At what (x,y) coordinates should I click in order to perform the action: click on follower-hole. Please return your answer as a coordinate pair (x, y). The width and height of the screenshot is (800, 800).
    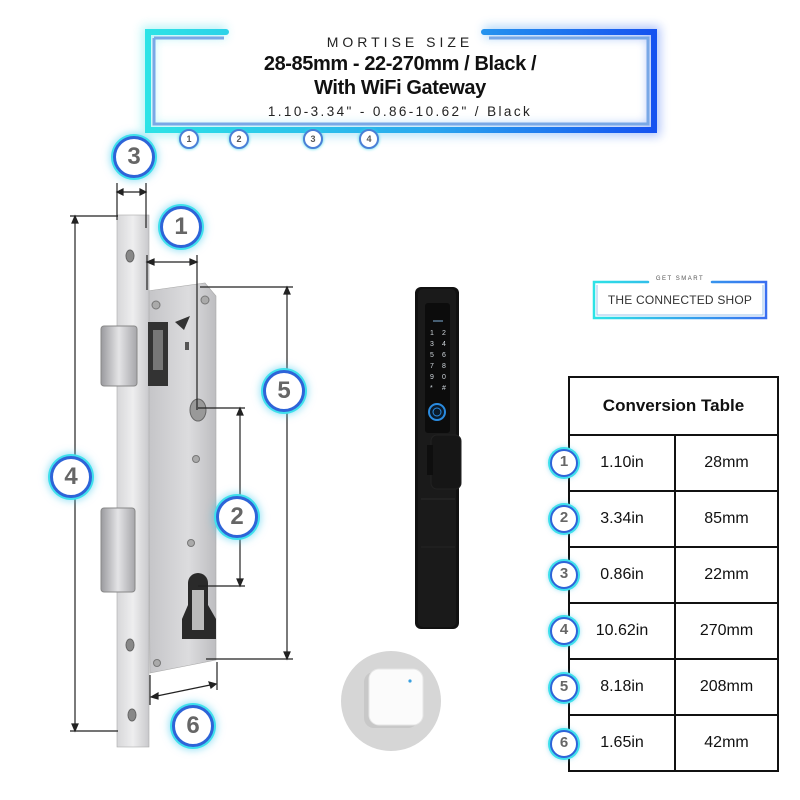
    Looking at the image, I should click on (198, 410).